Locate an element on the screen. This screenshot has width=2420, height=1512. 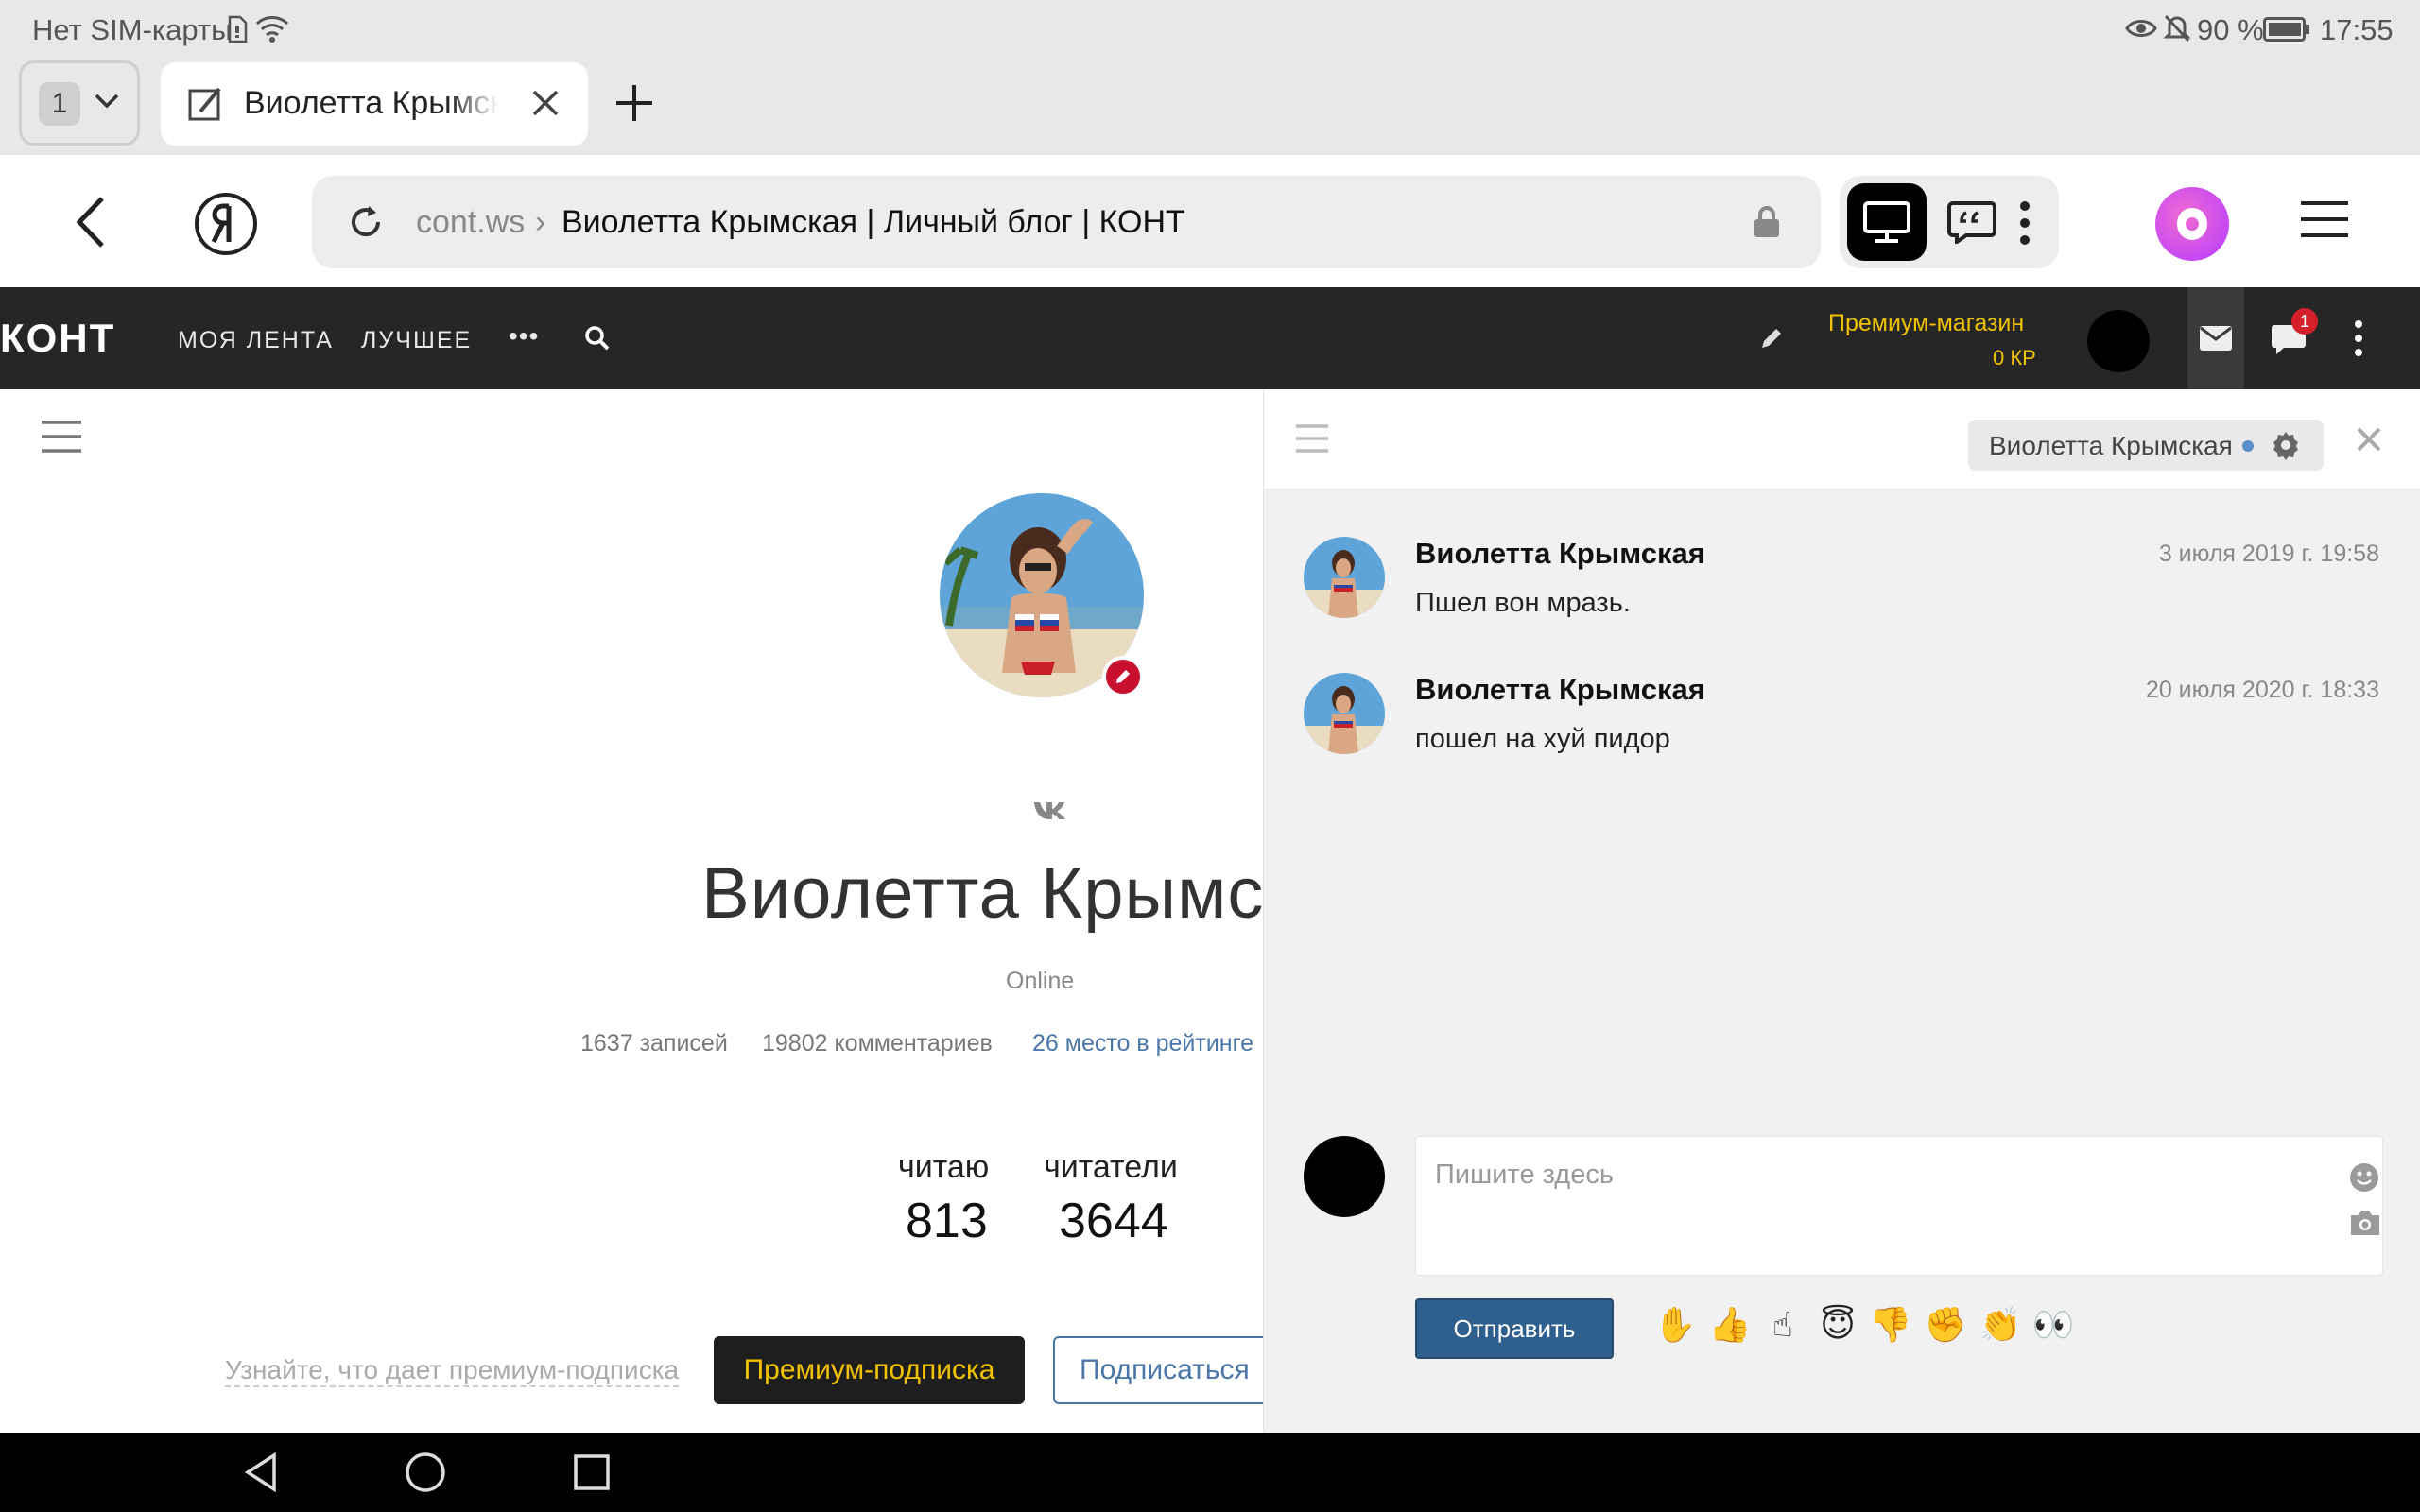
chat-list-icon is located at coordinates (1312, 440).